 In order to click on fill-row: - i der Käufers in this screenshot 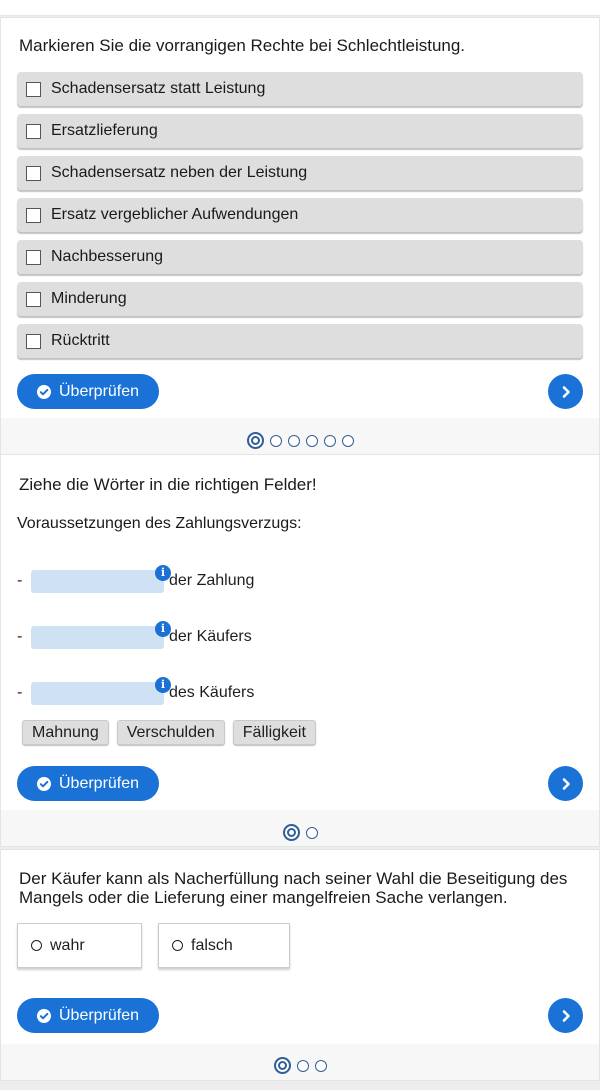, I will do `click(134, 634)`.